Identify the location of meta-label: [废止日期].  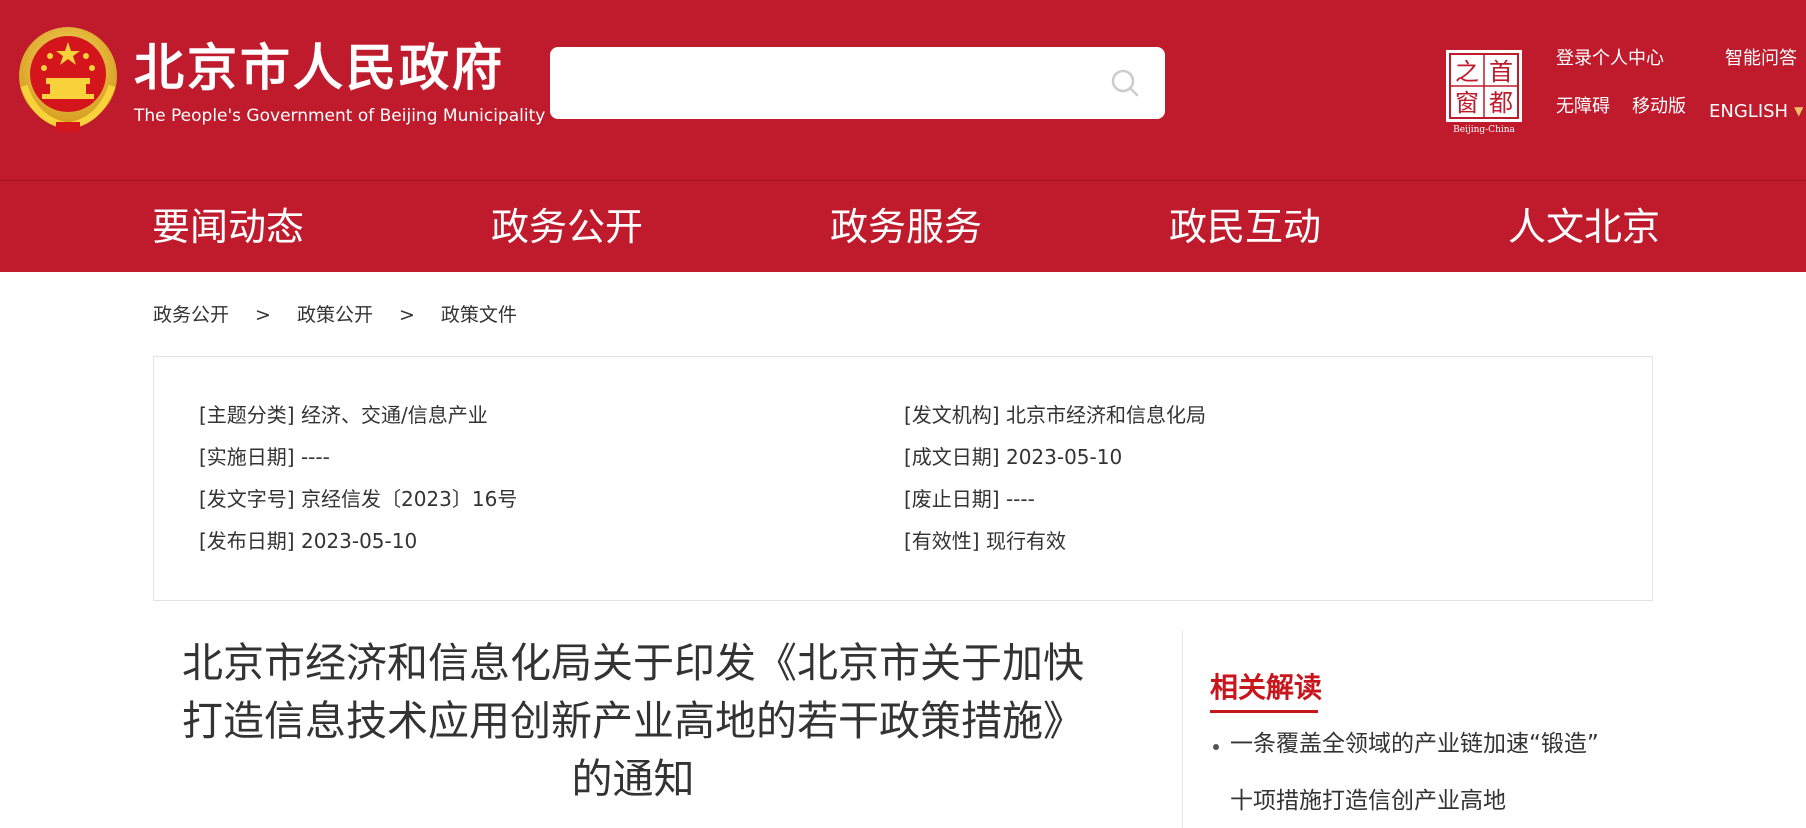
(952, 499).